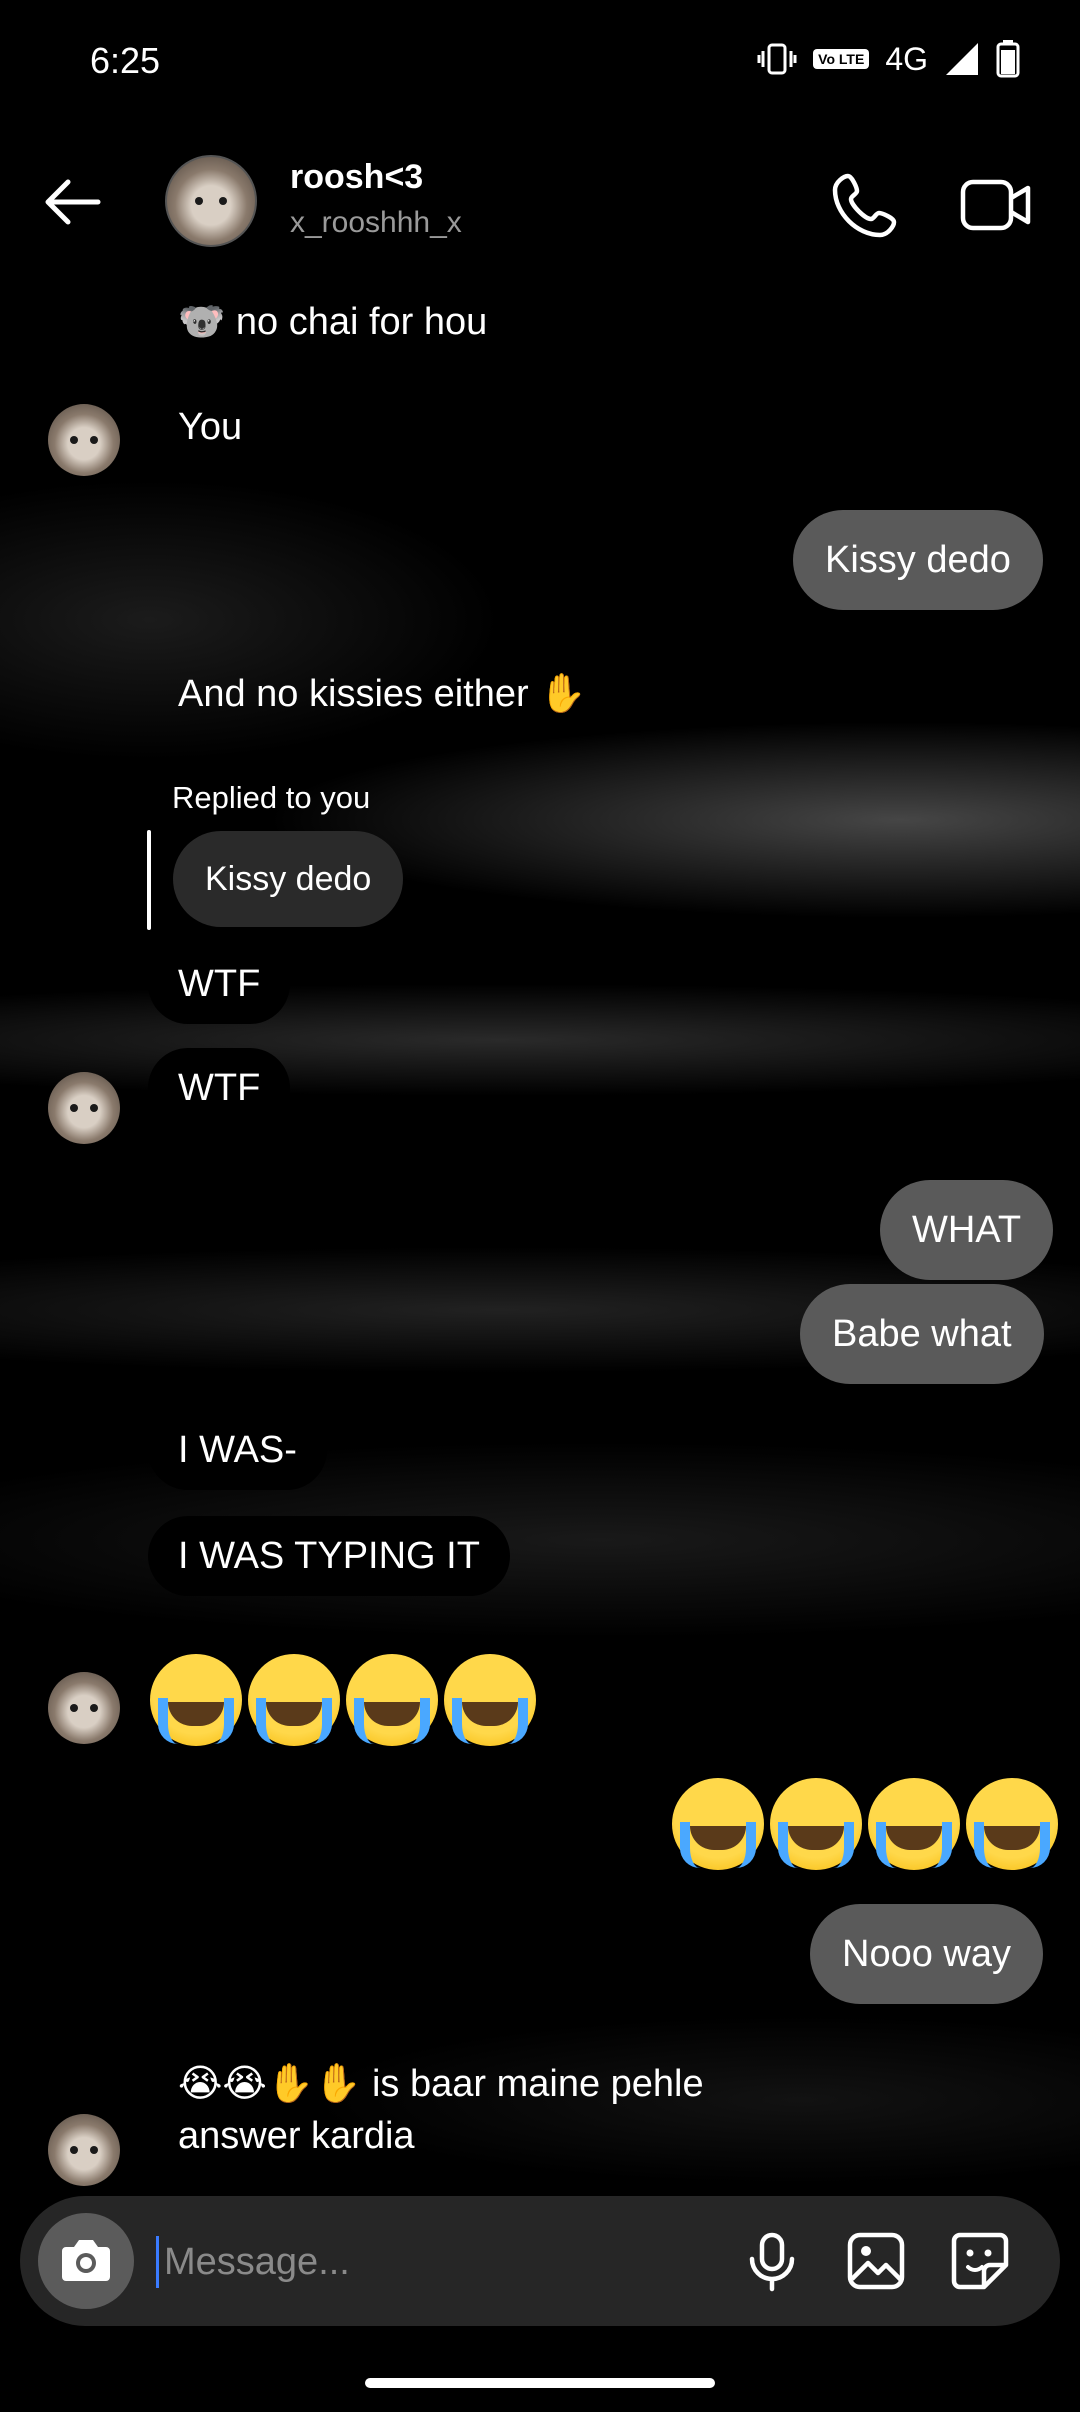 Image resolution: width=1080 pixels, height=2412 pixels. What do you see at coordinates (926, 1954) in the screenshot?
I see `message-outgoing: Nooo way` at bounding box center [926, 1954].